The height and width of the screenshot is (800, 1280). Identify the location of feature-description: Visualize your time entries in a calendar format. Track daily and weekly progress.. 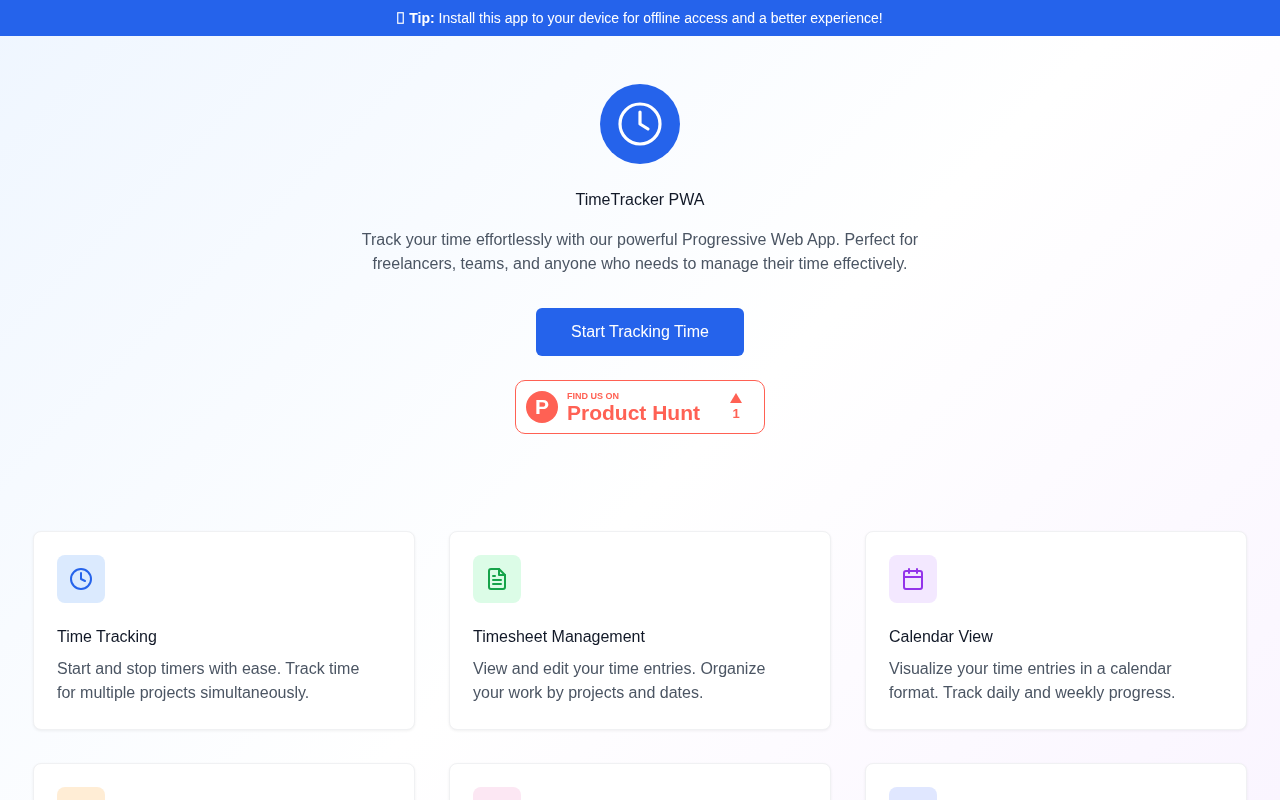
(1033, 681).